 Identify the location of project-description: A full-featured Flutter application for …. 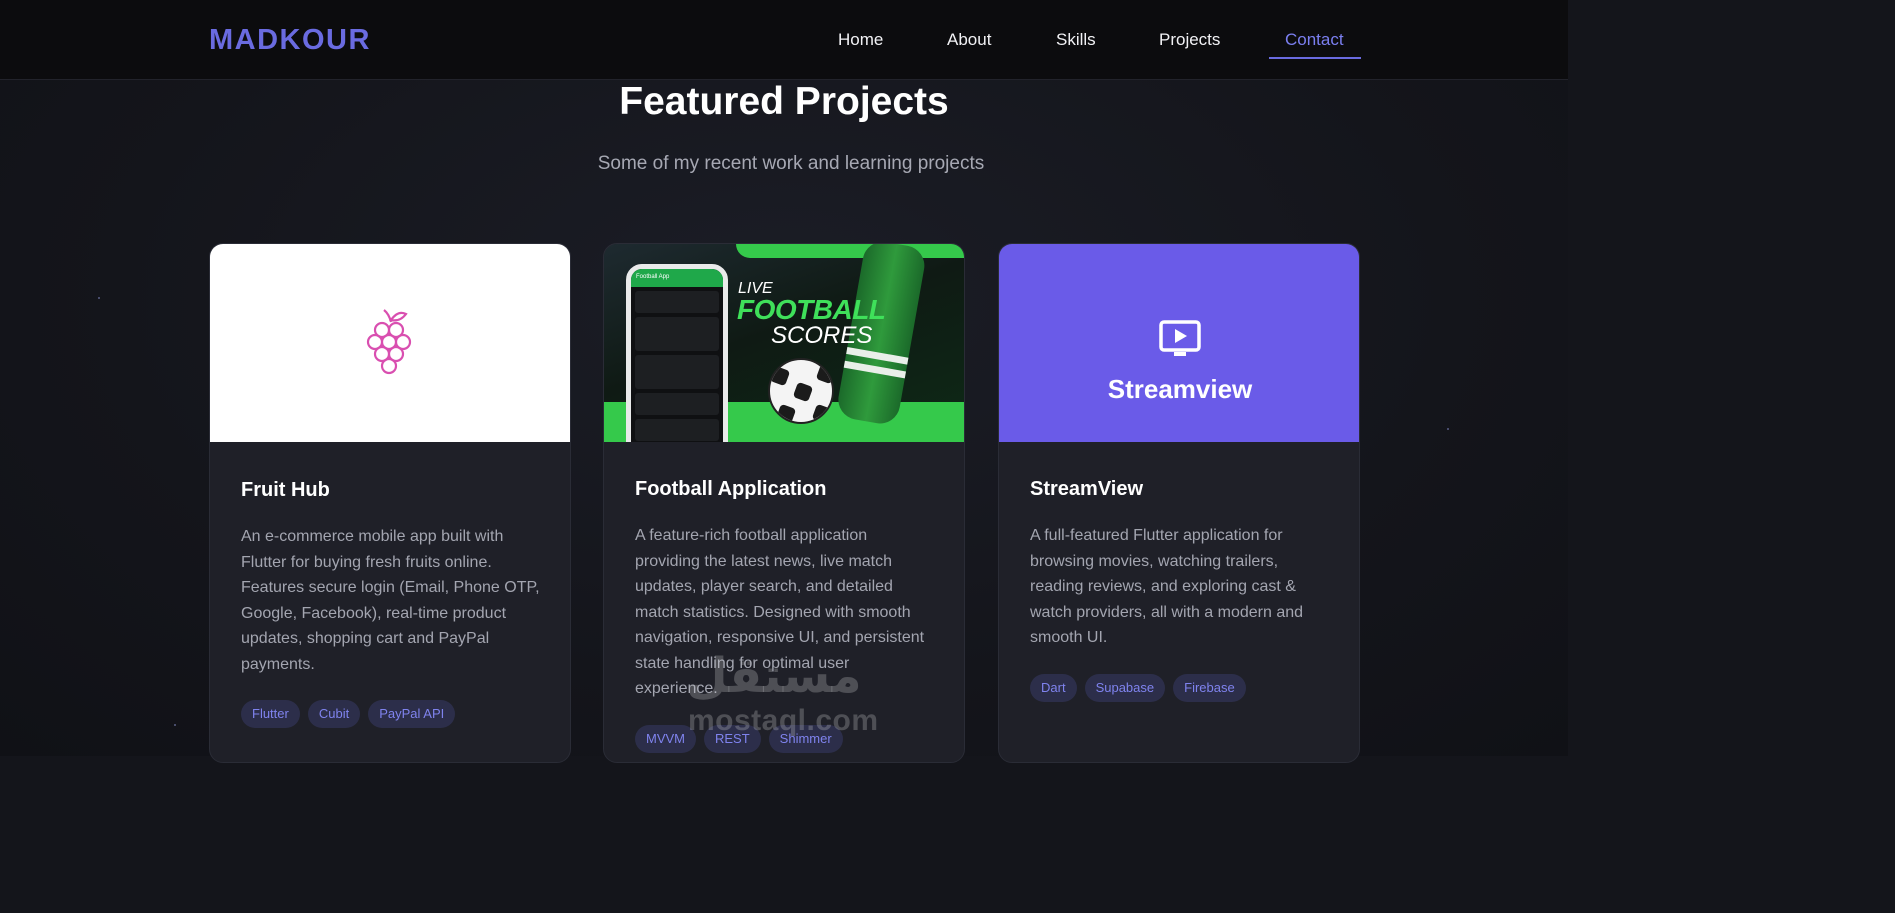
(1167, 586).